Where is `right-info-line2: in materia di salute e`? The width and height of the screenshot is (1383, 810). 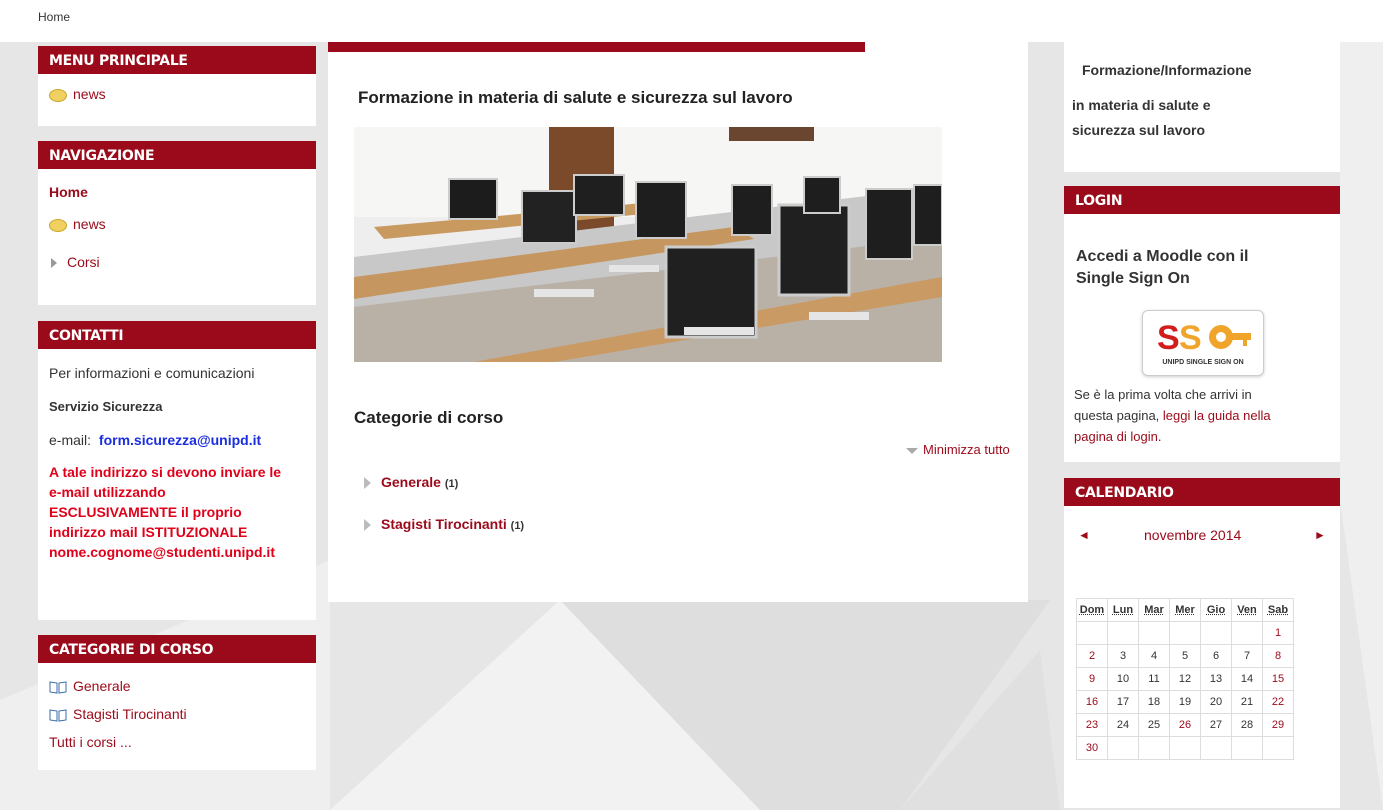 right-info-line2: in materia di salute e is located at coordinates (1141, 105).